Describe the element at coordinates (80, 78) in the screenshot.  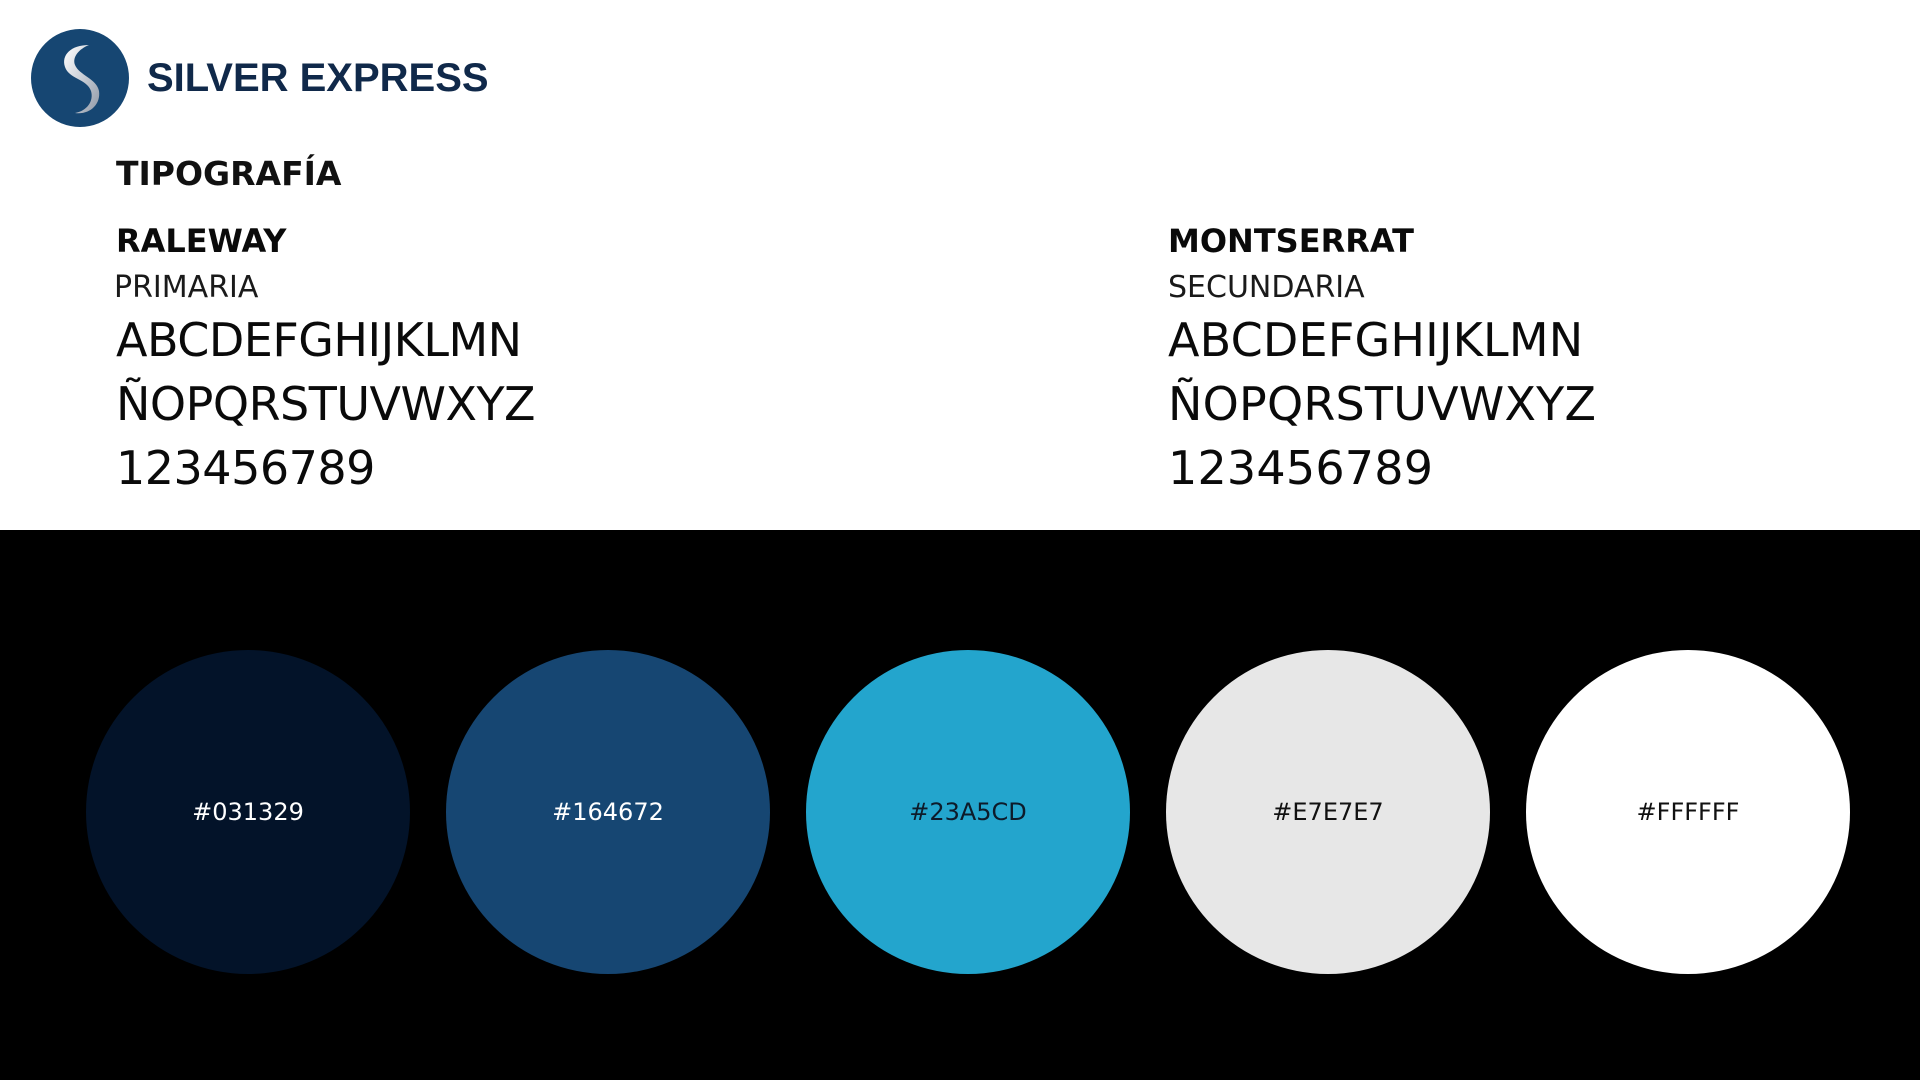
I see `s-swirl-logo-icon` at that location.